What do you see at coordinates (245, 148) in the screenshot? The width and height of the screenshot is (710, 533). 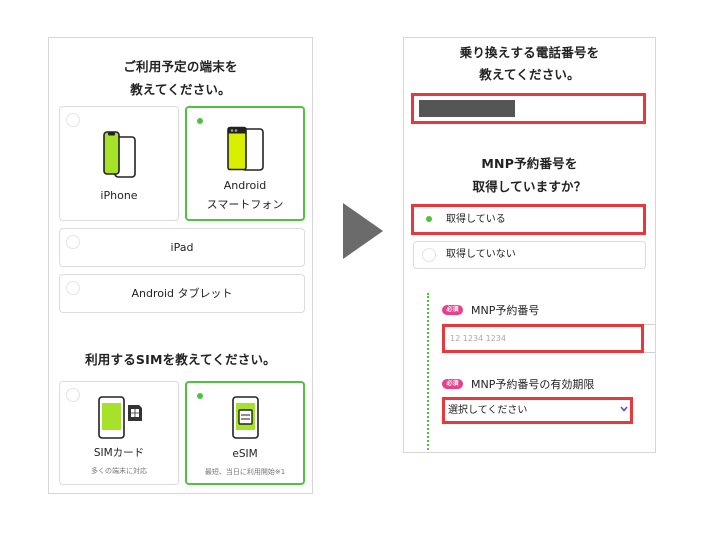 I see `android-phone-icon` at bounding box center [245, 148].